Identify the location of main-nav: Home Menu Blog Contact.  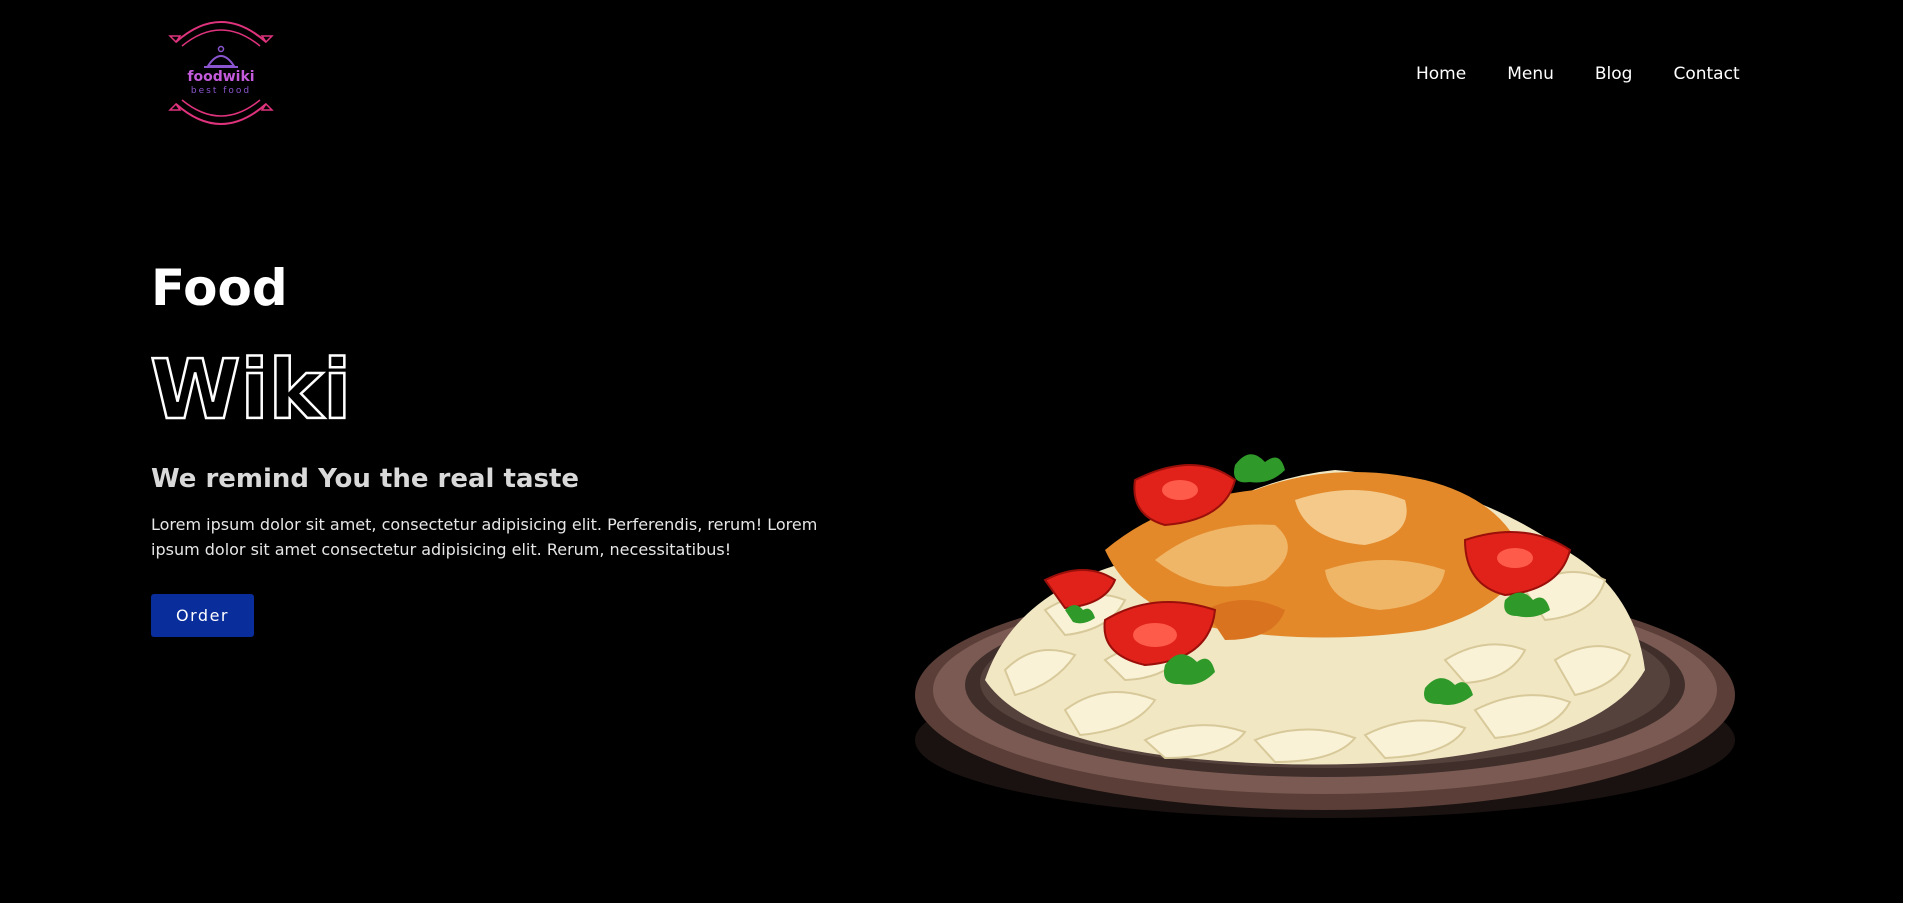
(1578, 74).